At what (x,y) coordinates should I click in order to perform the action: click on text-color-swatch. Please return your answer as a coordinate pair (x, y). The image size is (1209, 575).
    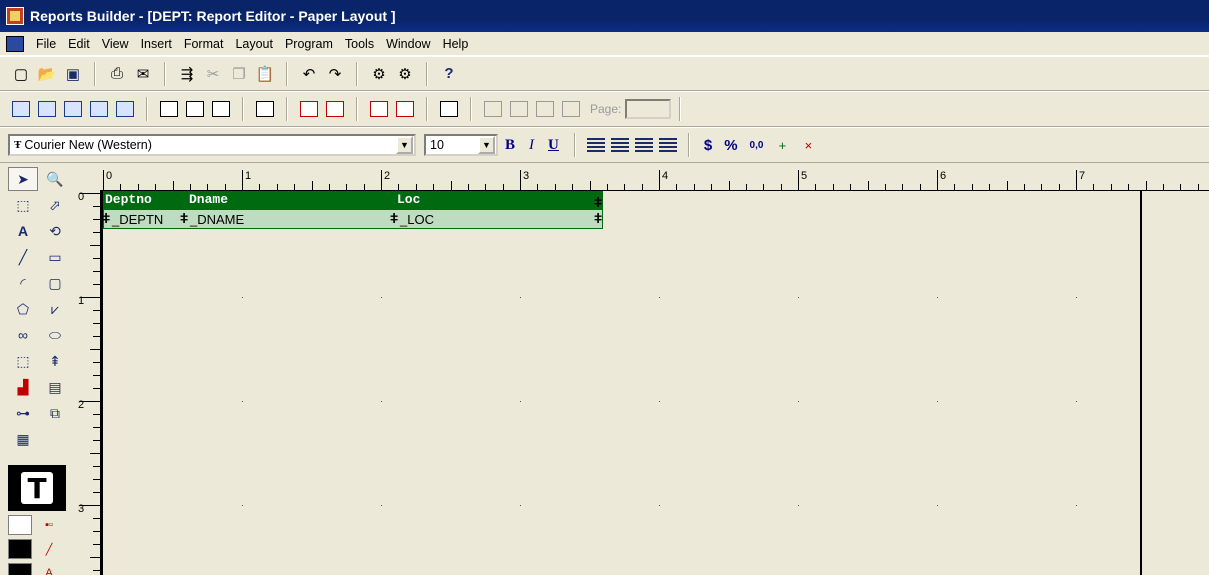
    Looking at the image, I should click on (20, 569).